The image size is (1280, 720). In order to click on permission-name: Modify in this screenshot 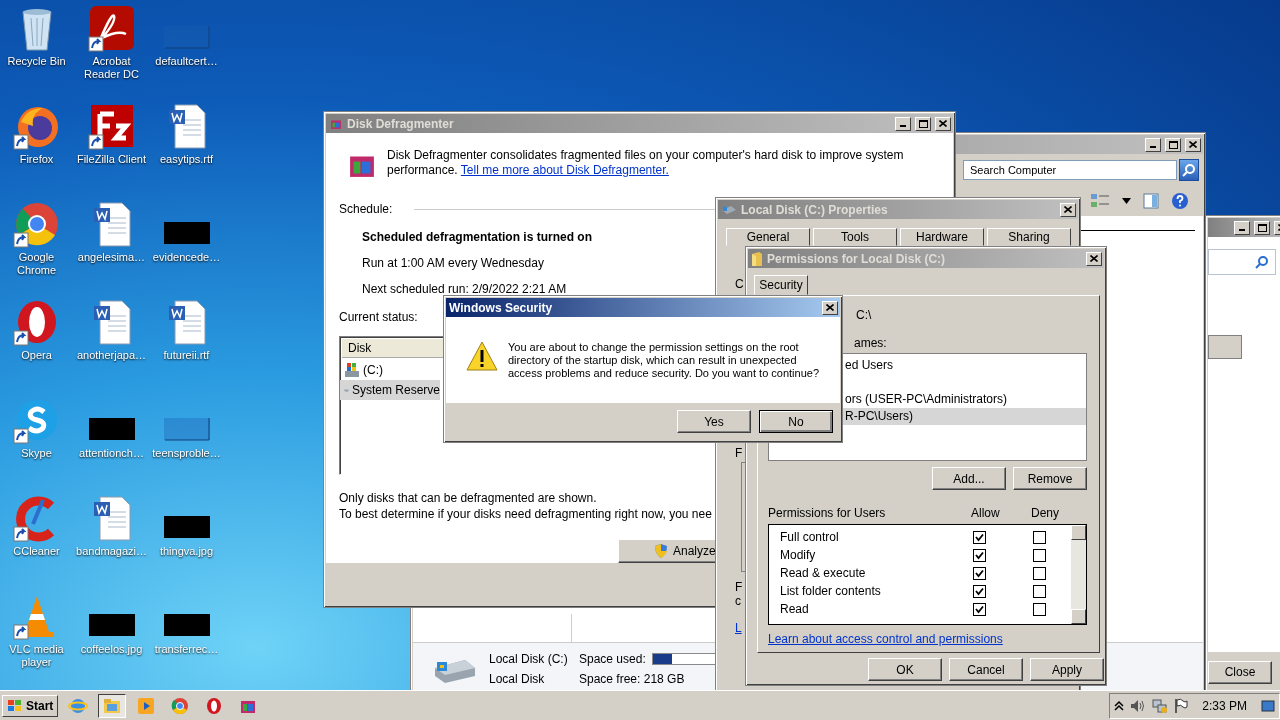, I will do `click(798, 555)`.